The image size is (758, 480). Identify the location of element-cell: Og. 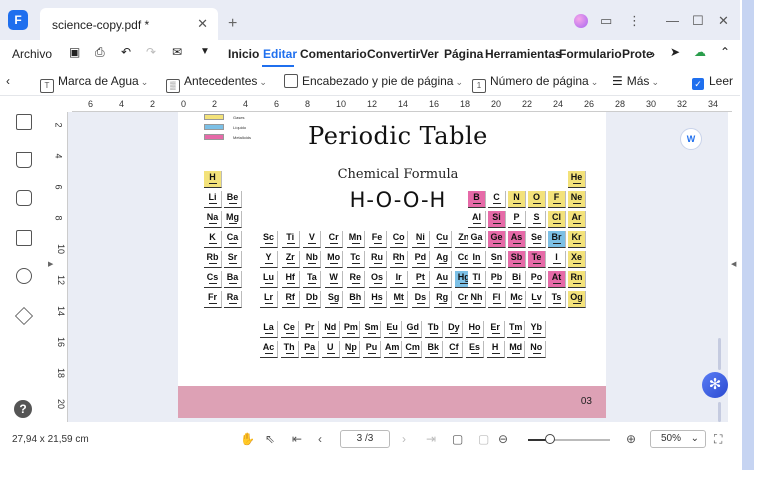
(577, 299).